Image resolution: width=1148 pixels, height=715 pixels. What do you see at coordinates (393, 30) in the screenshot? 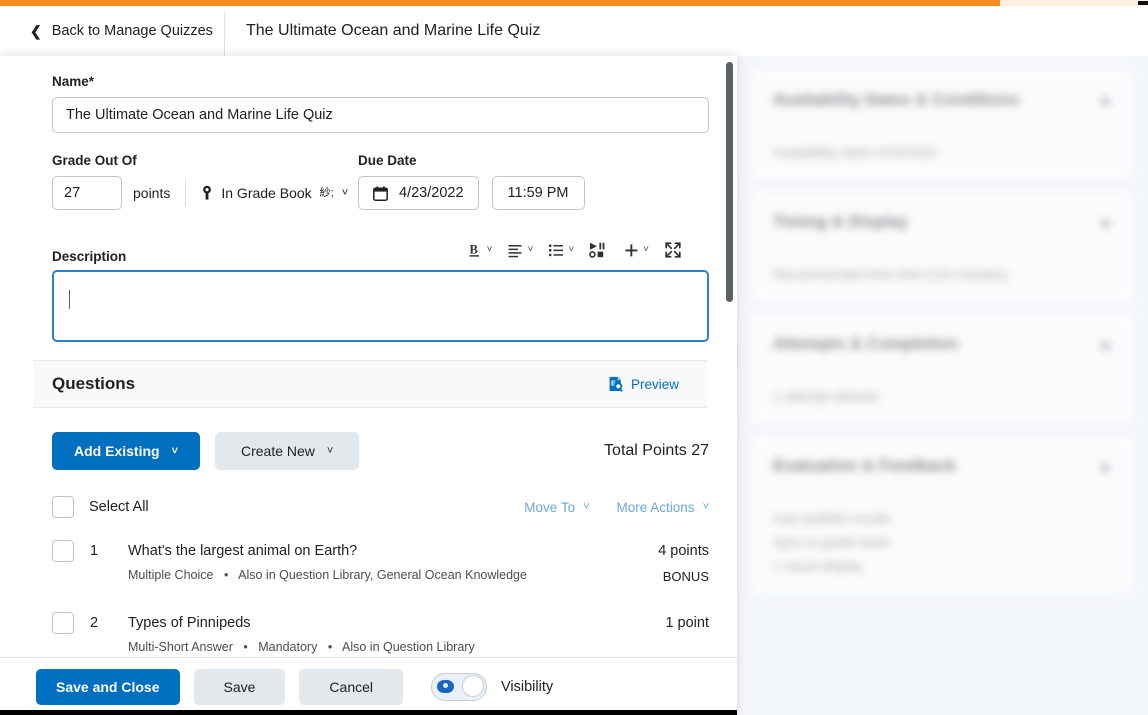
I see `page-title: The Ultimate Ocean and Marine Life Quiz` at bounding box center [393, 30].